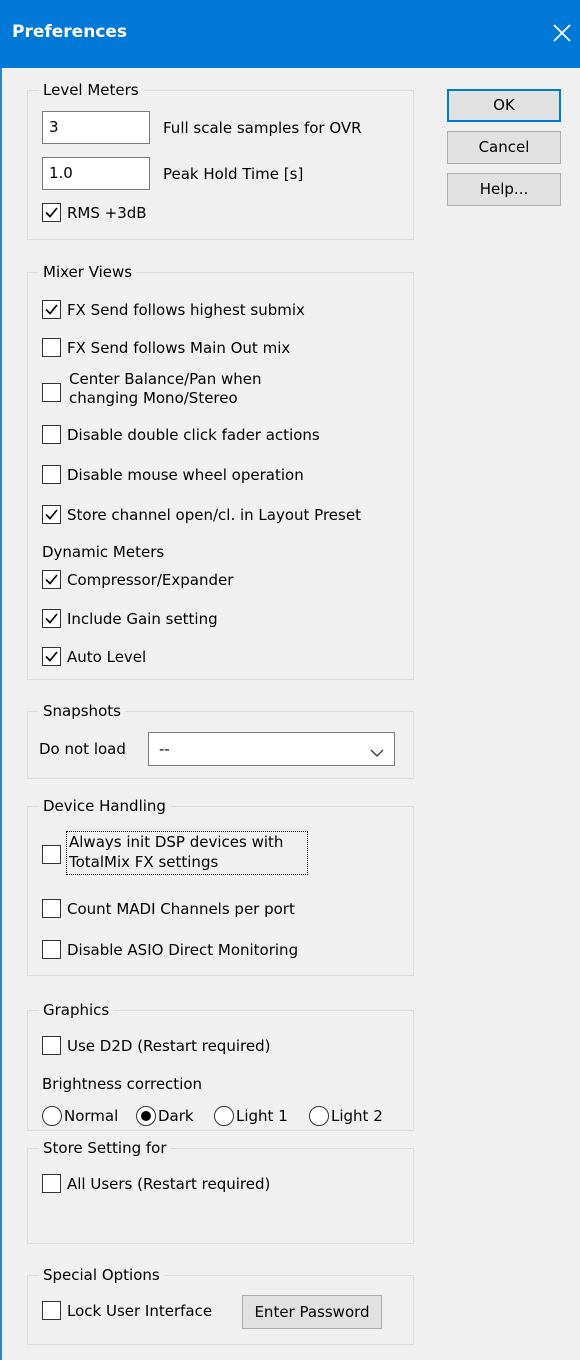 Image resolution: width=580 pixels, height=1360 pixels. What do you see at coordinates (51, 1183) in the screenshot?
I see `all-users-checkbox` at bounding box center [51, 1183].